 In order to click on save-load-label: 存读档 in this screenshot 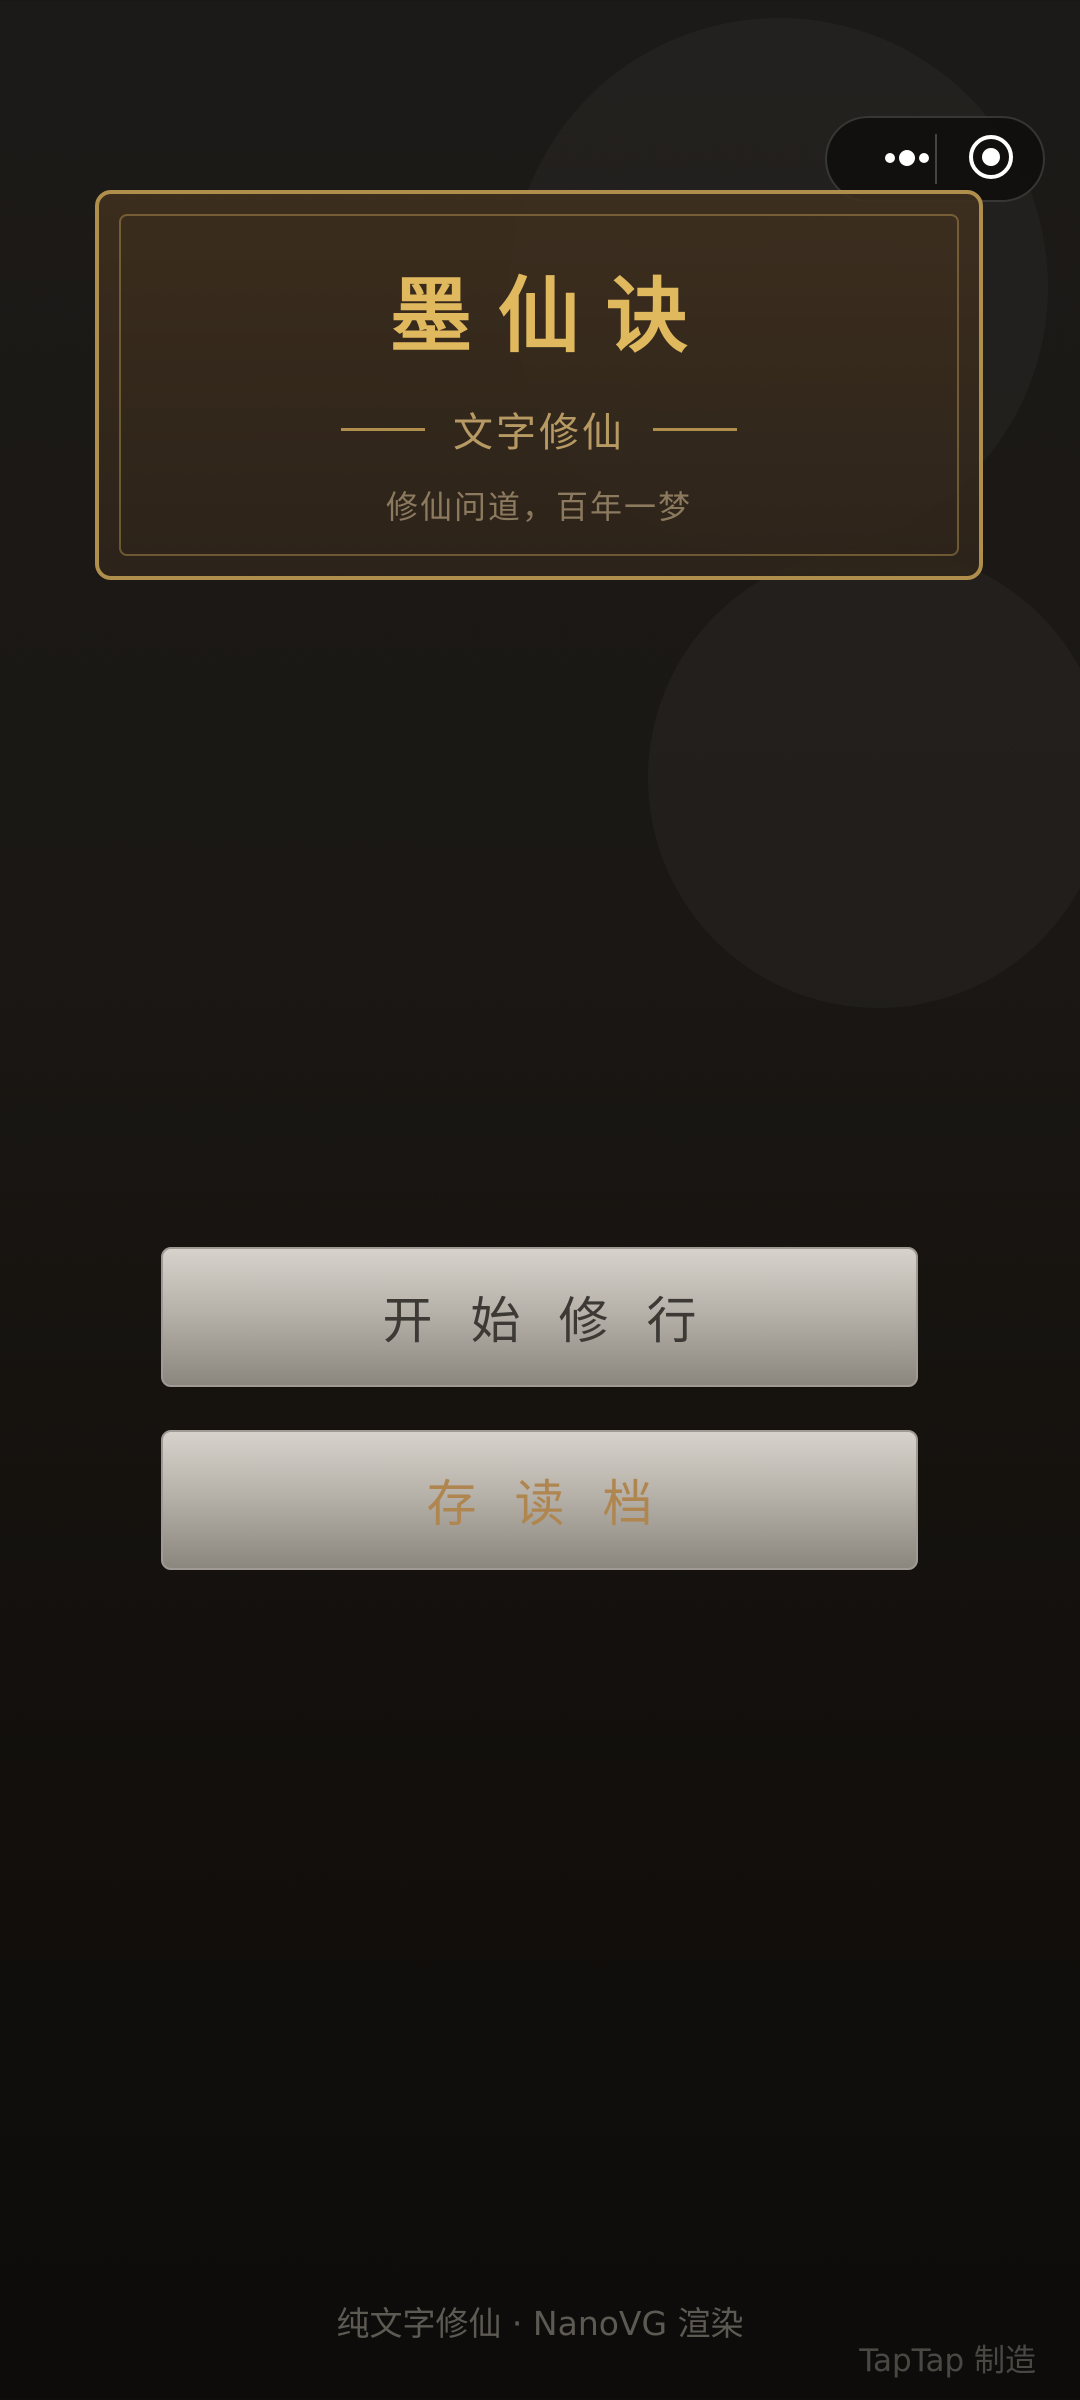, I will do `click(558, 1504)`.